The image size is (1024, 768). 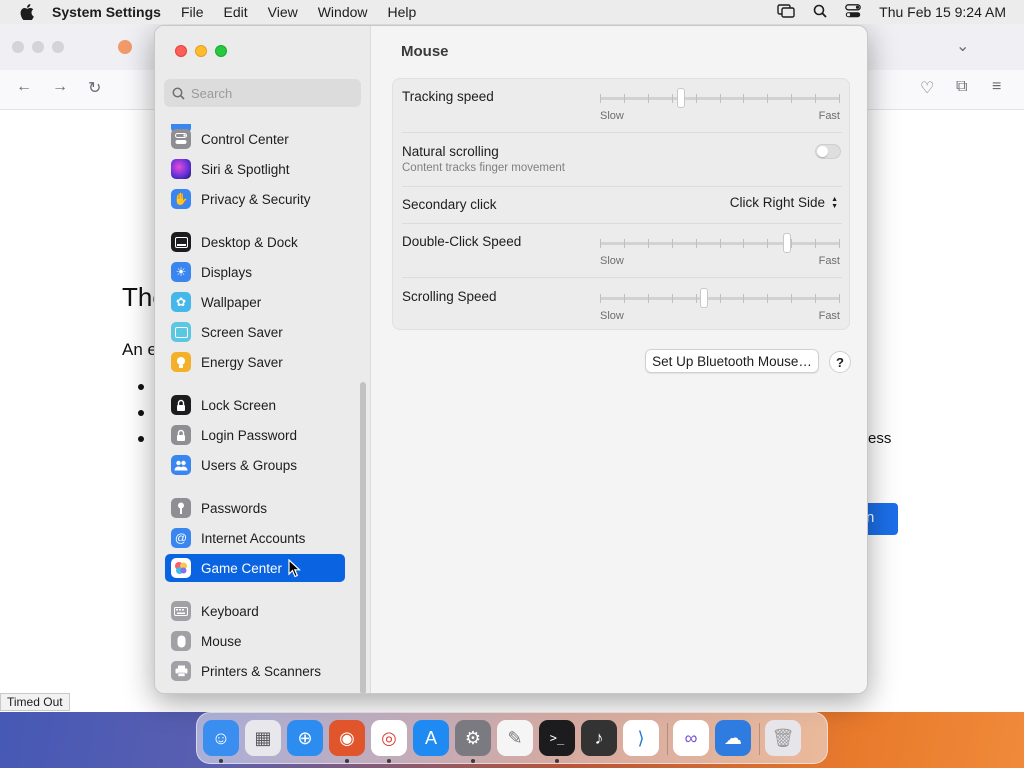 I want to click on secondary-click-label: Secondary click, so click(x=449, y=204).